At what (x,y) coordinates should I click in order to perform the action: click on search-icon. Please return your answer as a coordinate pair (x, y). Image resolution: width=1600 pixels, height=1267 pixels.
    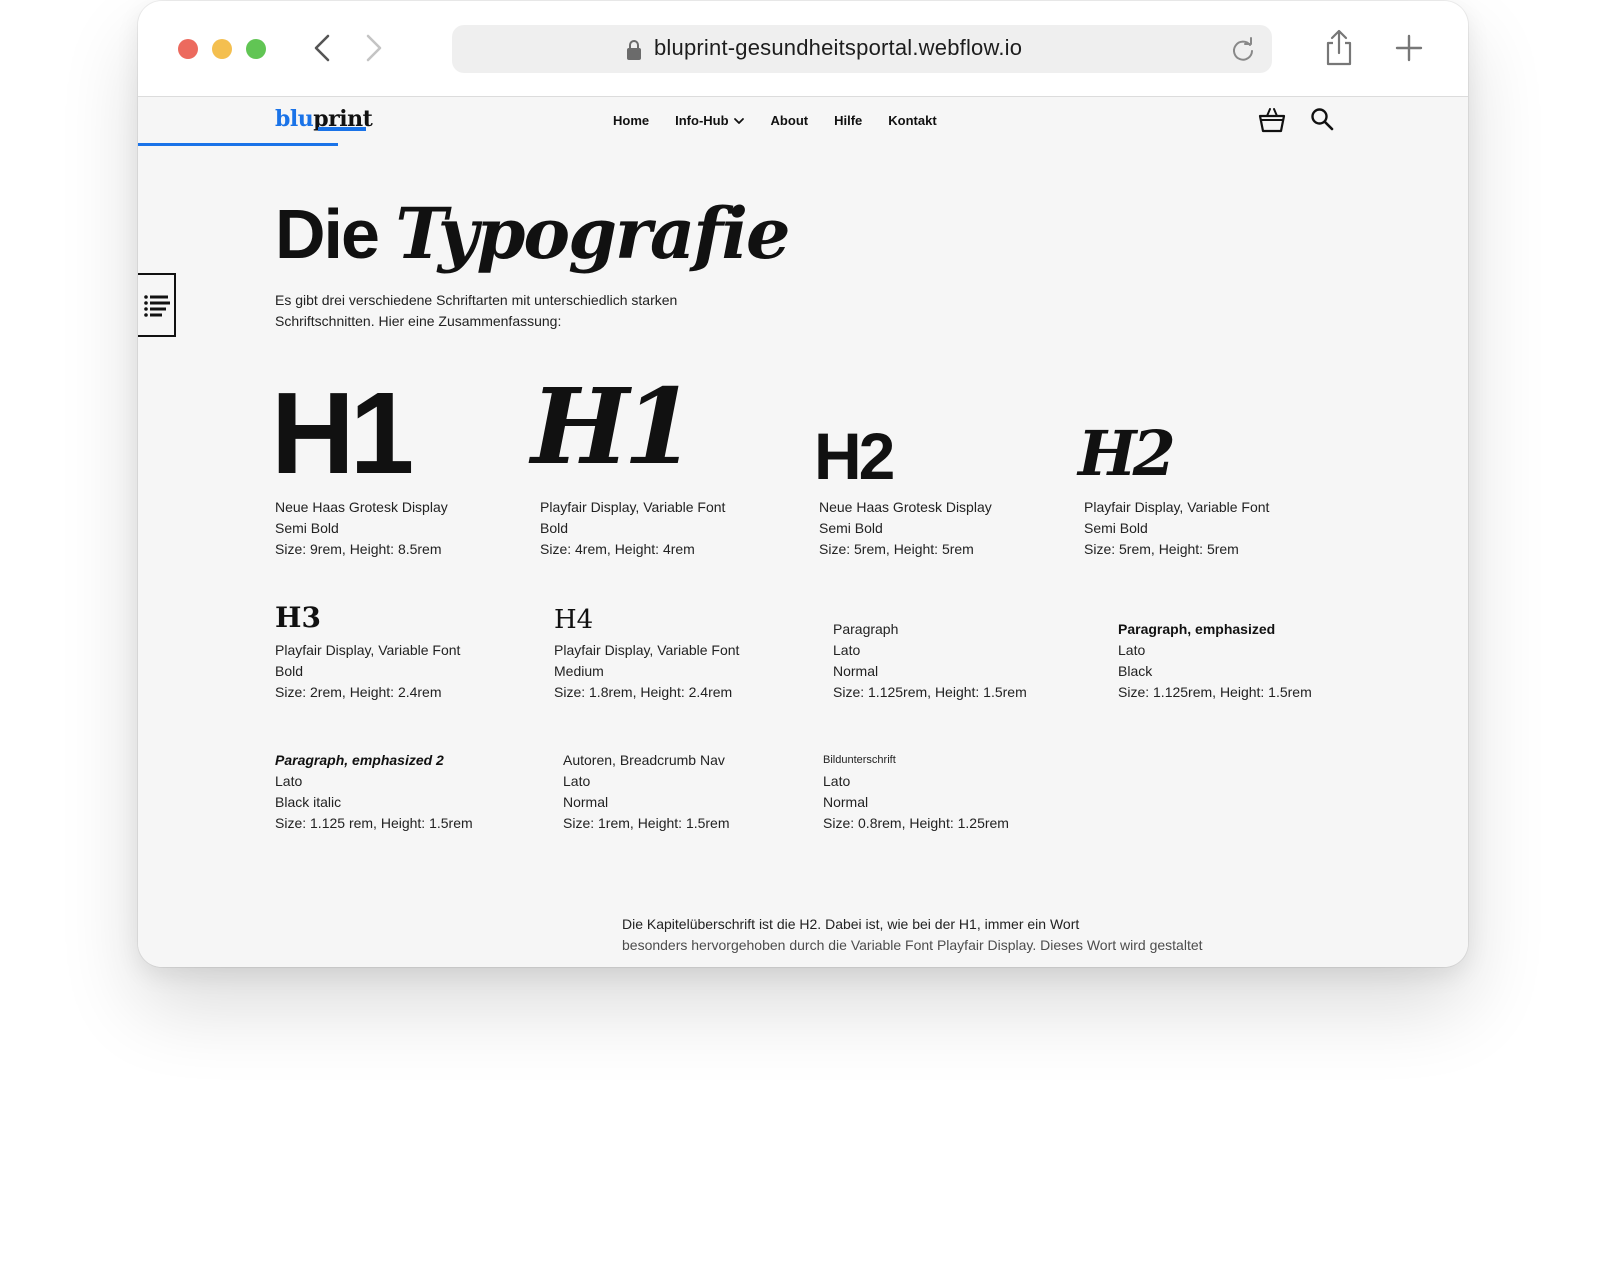
    Looking at the image, I should click on (1322, 119).